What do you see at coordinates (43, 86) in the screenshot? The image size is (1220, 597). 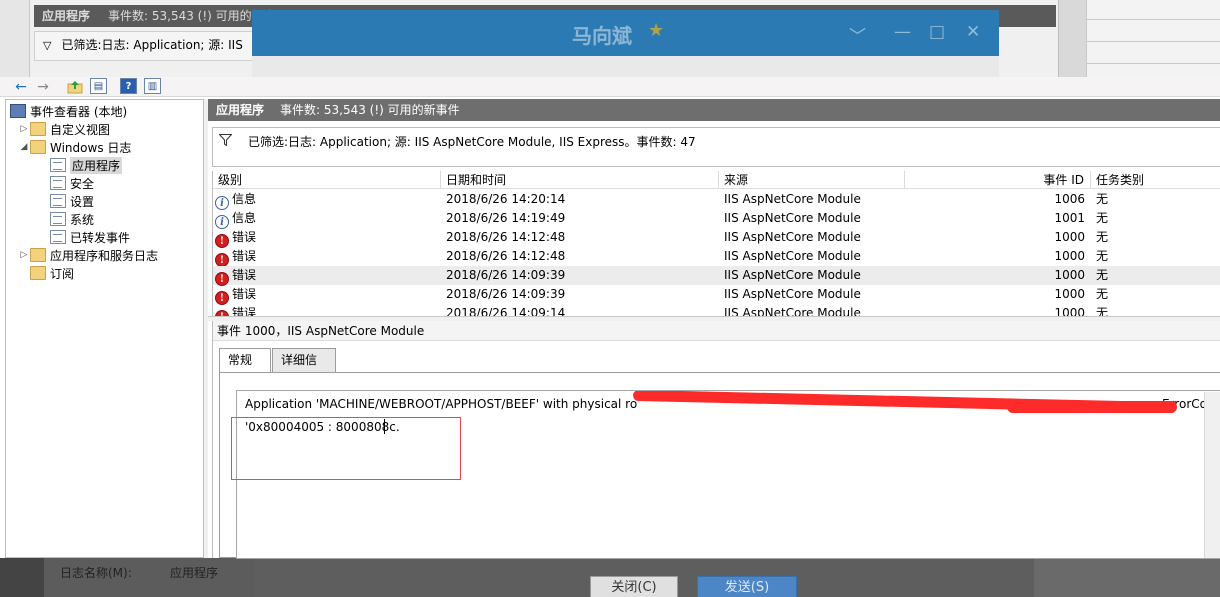 I see `forward-icon: →` at bounding box center [43, 86].